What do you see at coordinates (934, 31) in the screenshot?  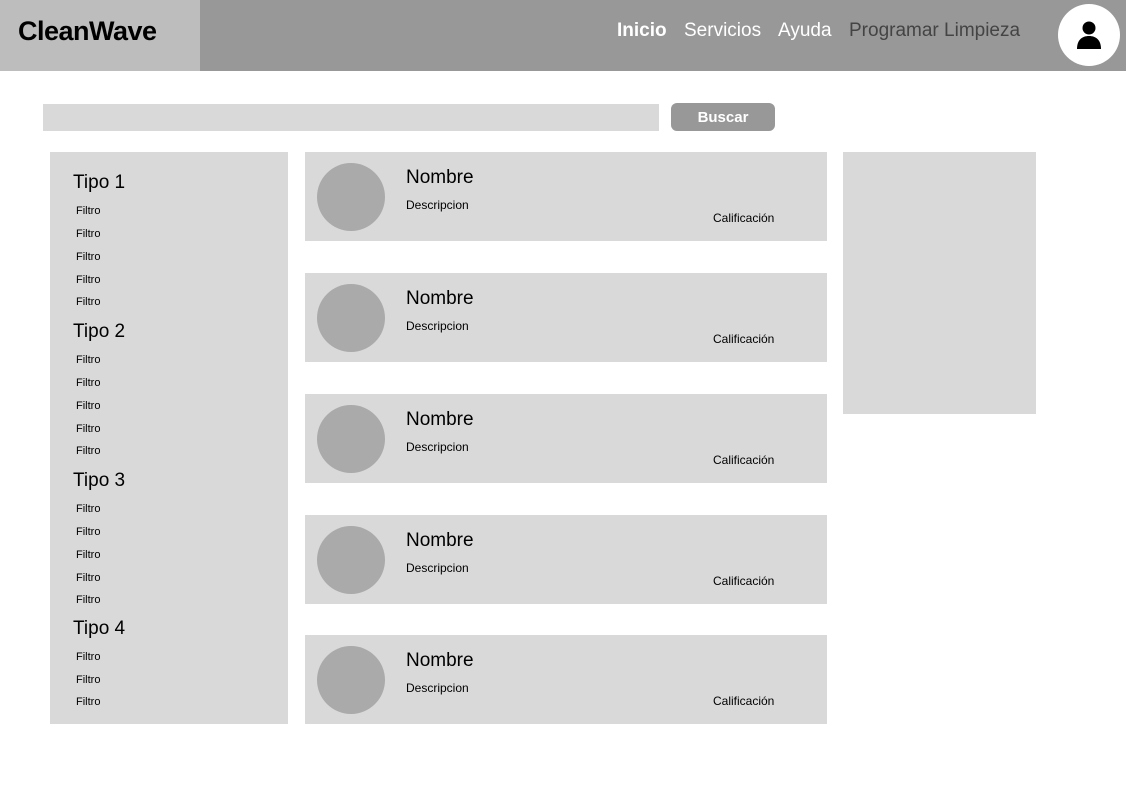 I see `nav-programar-limpieza: Programar Limpieza` at bounding box center [934, 31].